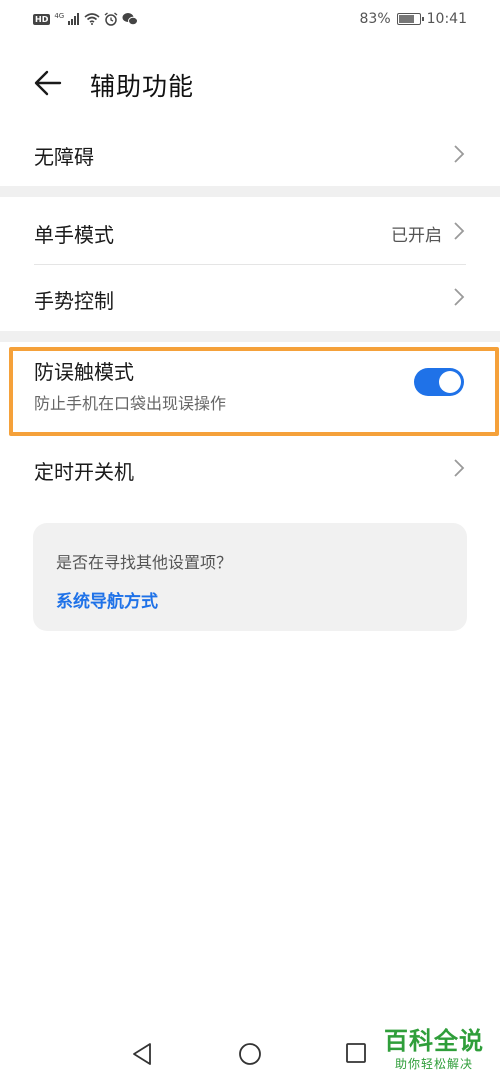 The width and height of the screenshot is (500, 1084). What do you see at coordinates (416, 236) in the screenshot?
I see `setting-one-hand-status: 已开启` at bounding box center [416, 236].